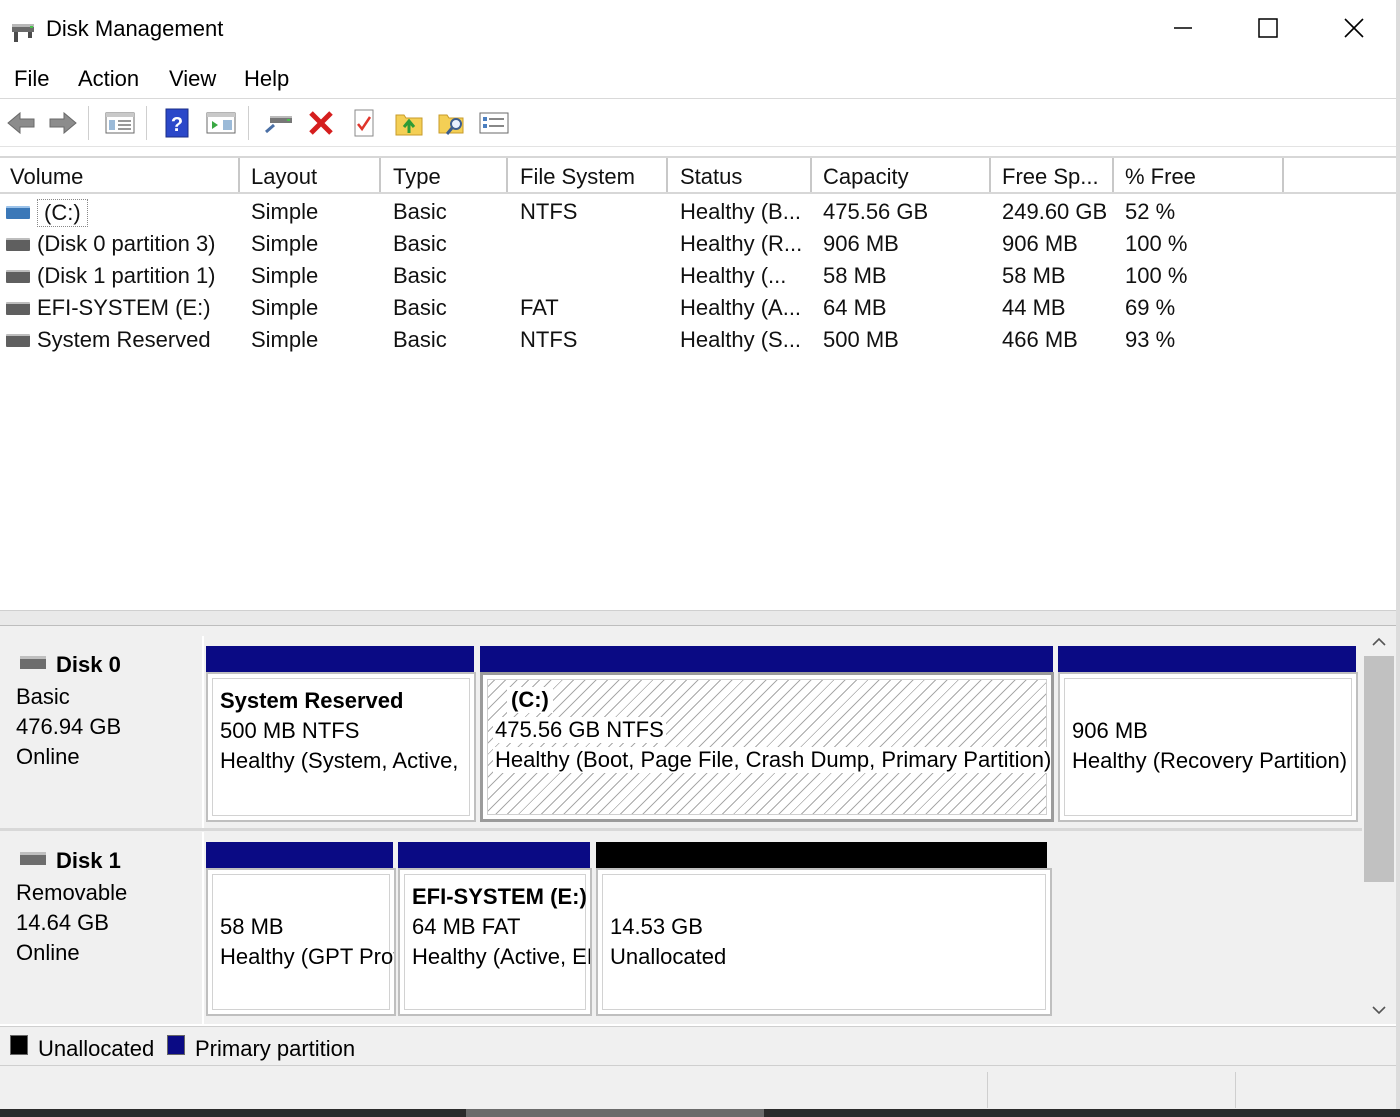 The image size is (1400, 1117). I want to click on up-folder-button, so click(409, 123).